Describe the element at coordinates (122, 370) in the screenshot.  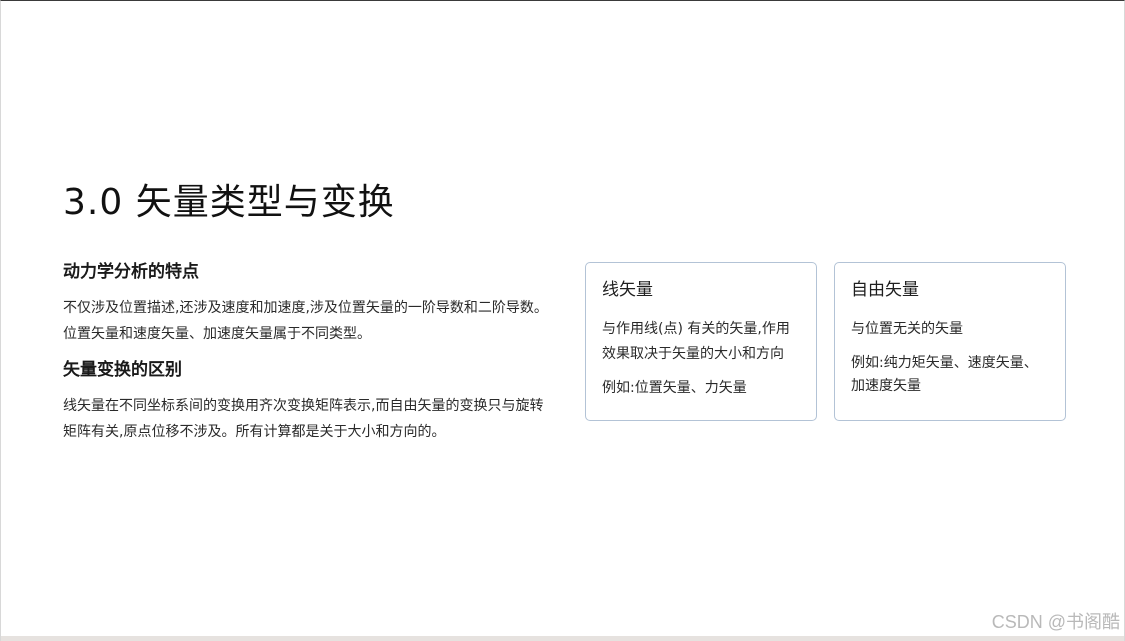
I see `section-heading-transform: 矢量变换的区别` at that location.